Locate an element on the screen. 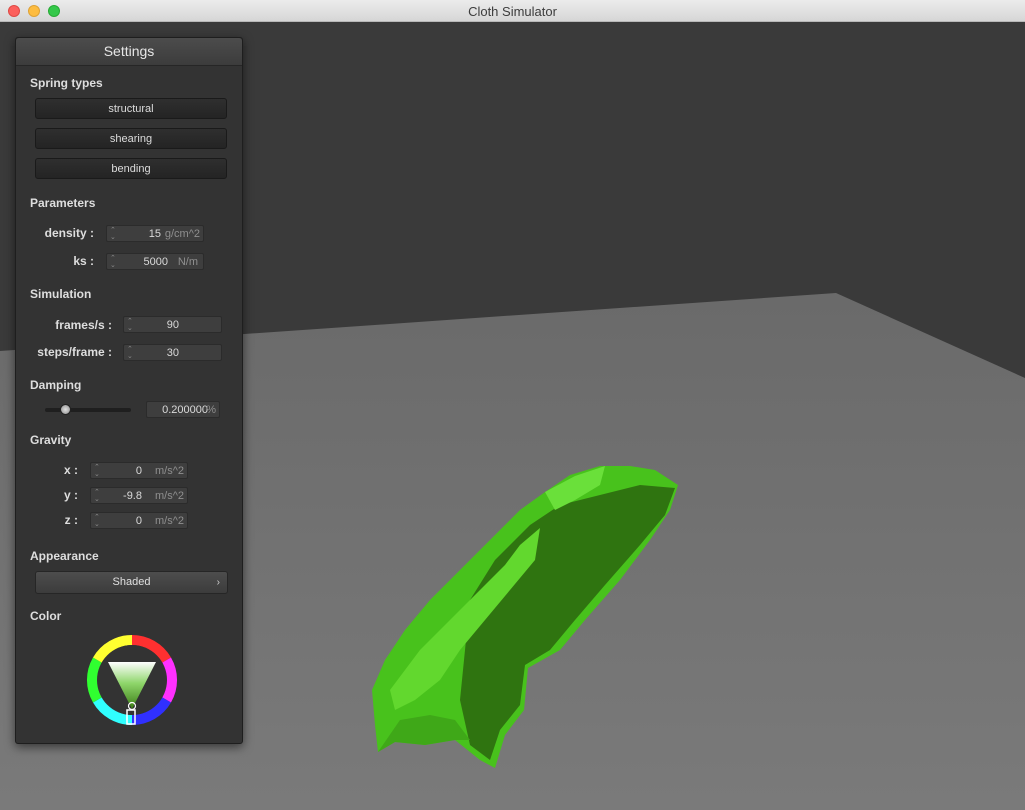 This screenshot has height=810, width=1025. gravity-heading: Gravity is located at coordinates (51, 440).